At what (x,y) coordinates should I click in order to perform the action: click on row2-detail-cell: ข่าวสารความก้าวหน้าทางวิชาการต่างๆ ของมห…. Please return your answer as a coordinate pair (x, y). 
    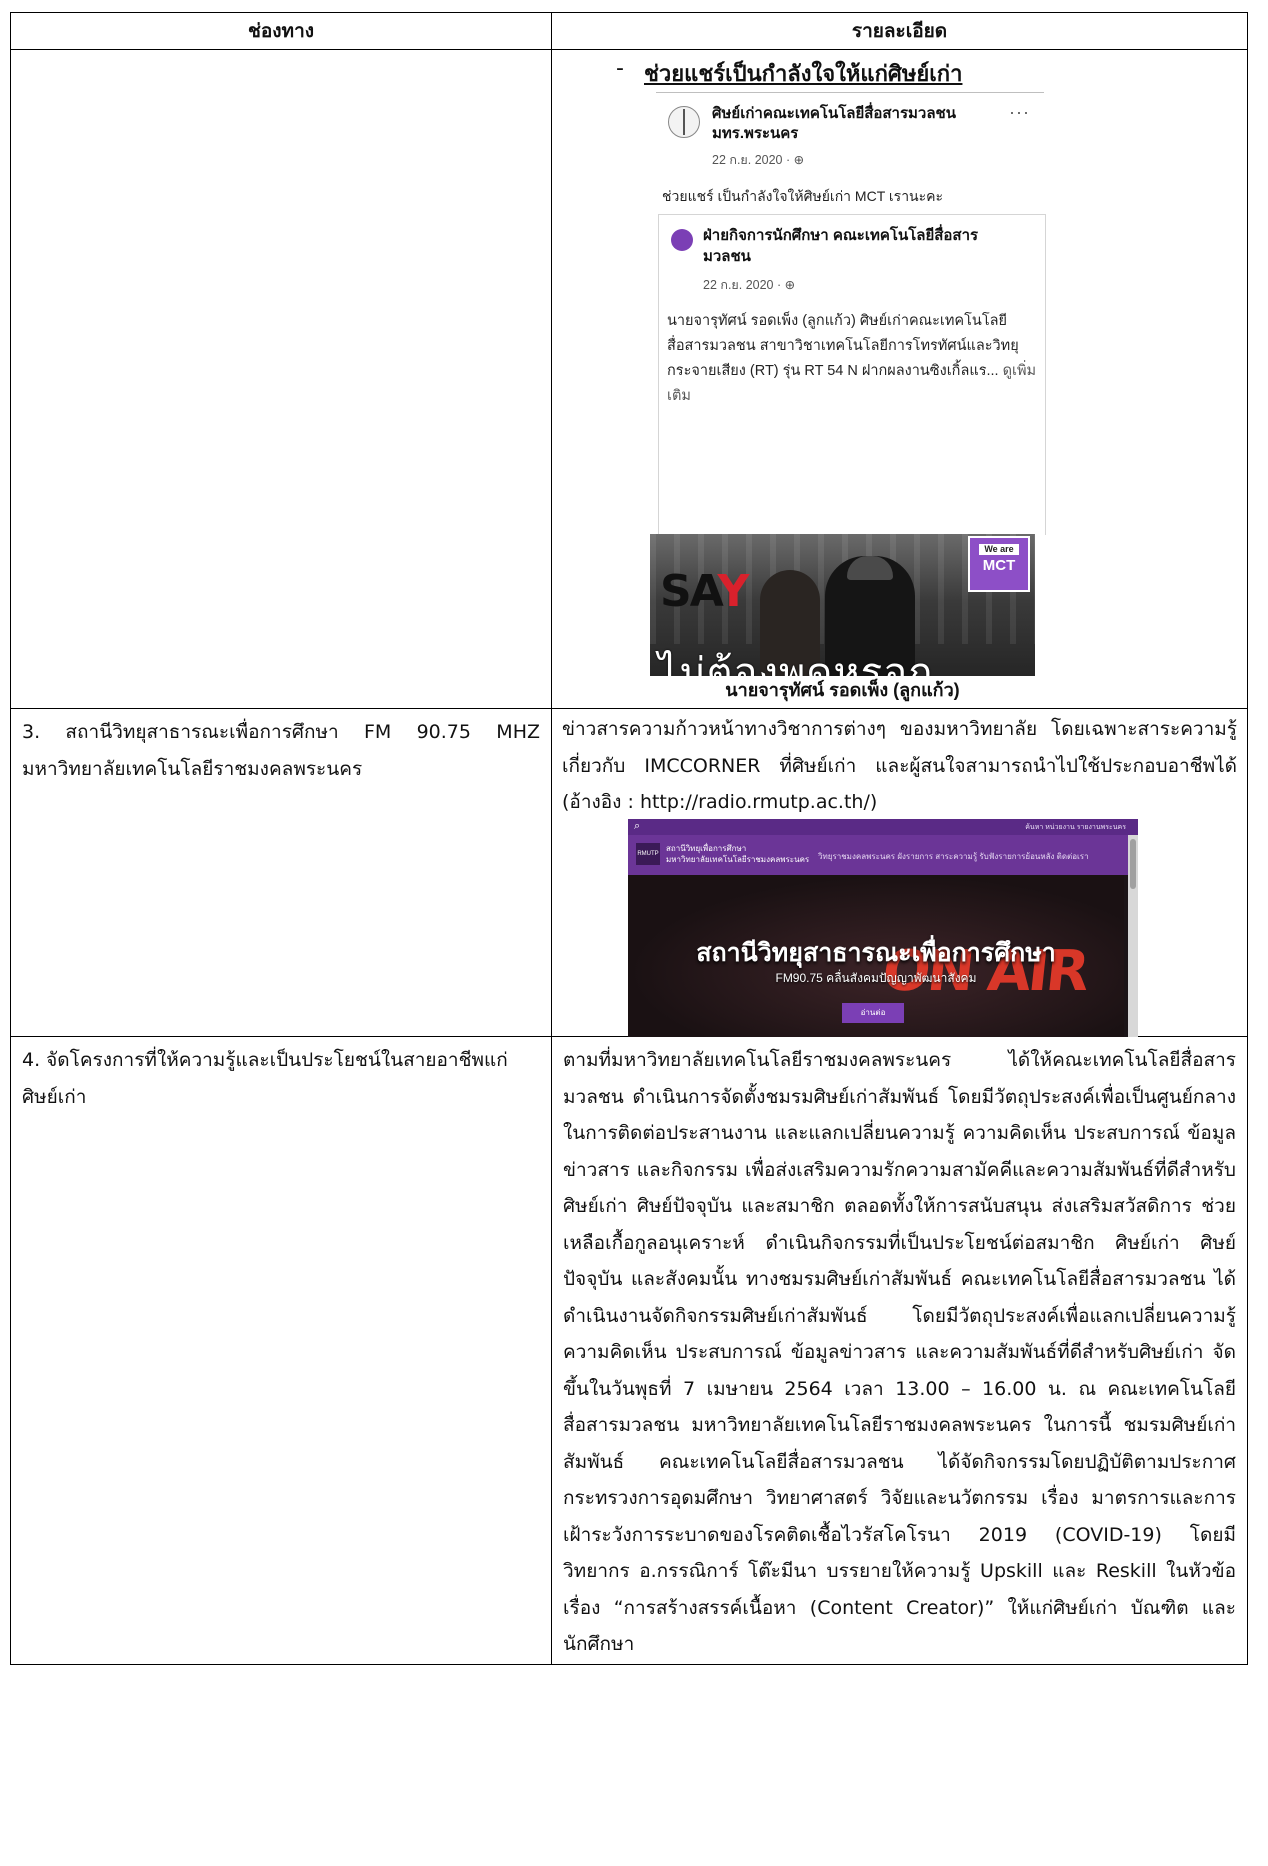
    Looking at the image, I should click on (899, 872).